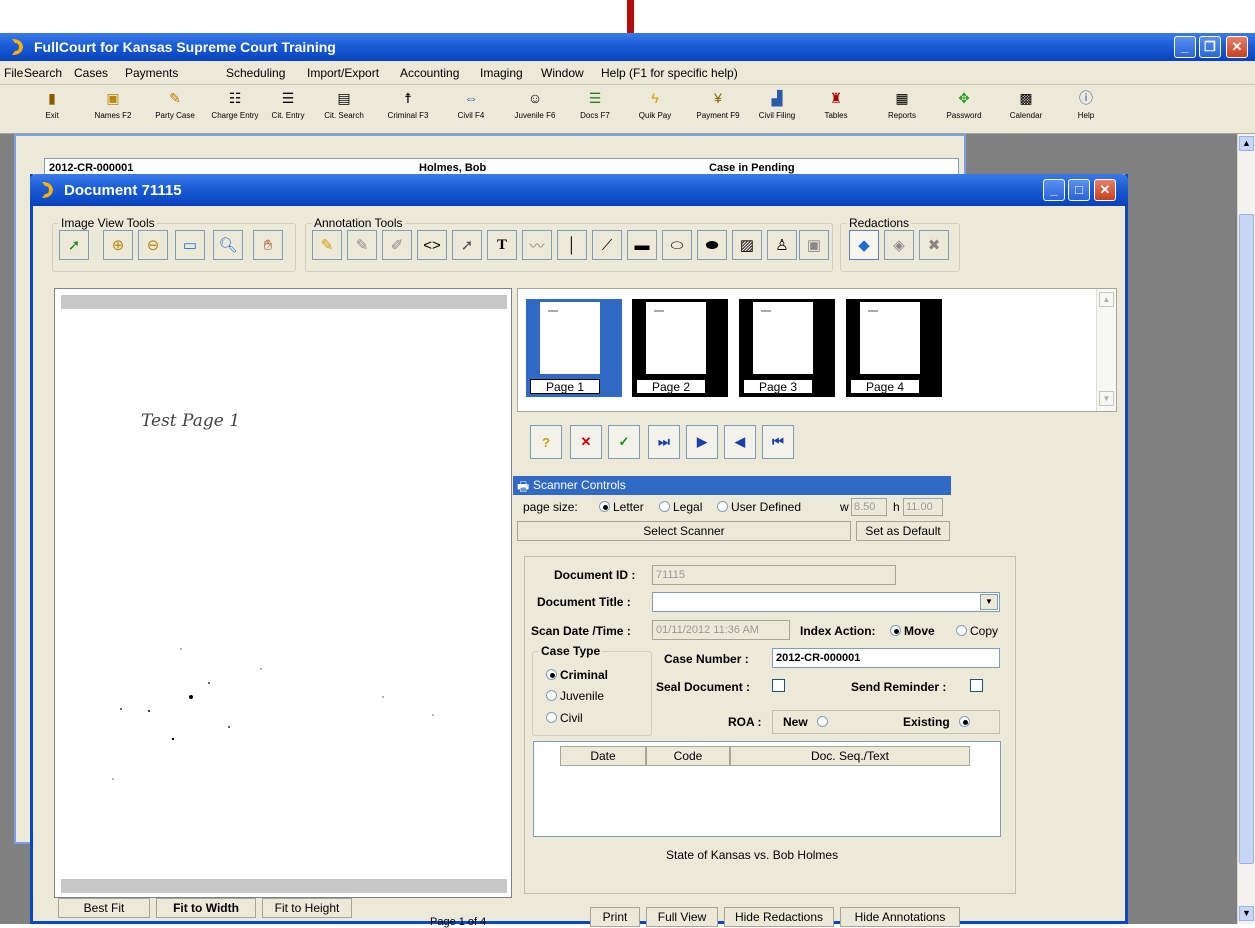 The height and width of the screenshot is (928, 1255). Describe the element at coordinates (1210, 47) in the screenshot. I see `restore-button: ❐` at that location.